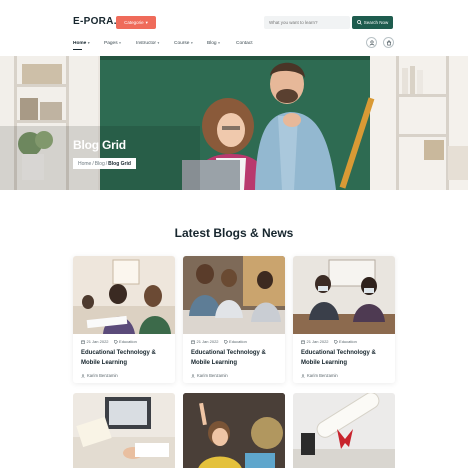 This screenshot has height=468, width=468. Describe the element at coordinates (234, 233) in the screenshot. I see `section-title: Latest Blogs & News` at that location.